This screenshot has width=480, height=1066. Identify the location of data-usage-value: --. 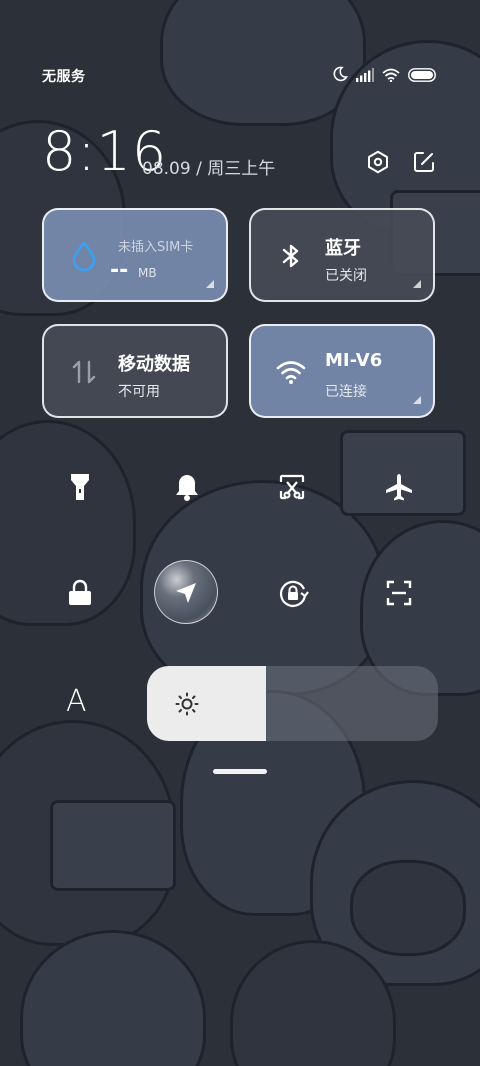
(119, 270).